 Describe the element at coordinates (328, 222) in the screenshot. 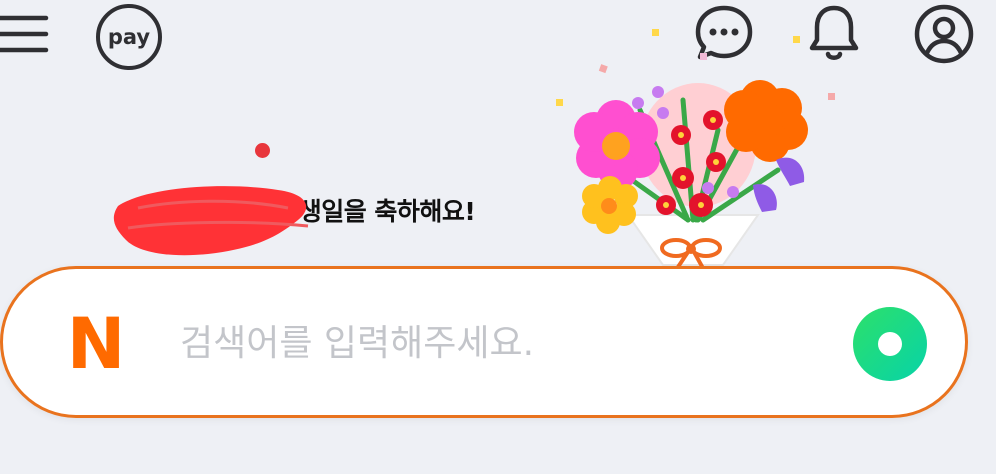

I see `birthday-greeting: 님 생일을 축하해요!` at that location.